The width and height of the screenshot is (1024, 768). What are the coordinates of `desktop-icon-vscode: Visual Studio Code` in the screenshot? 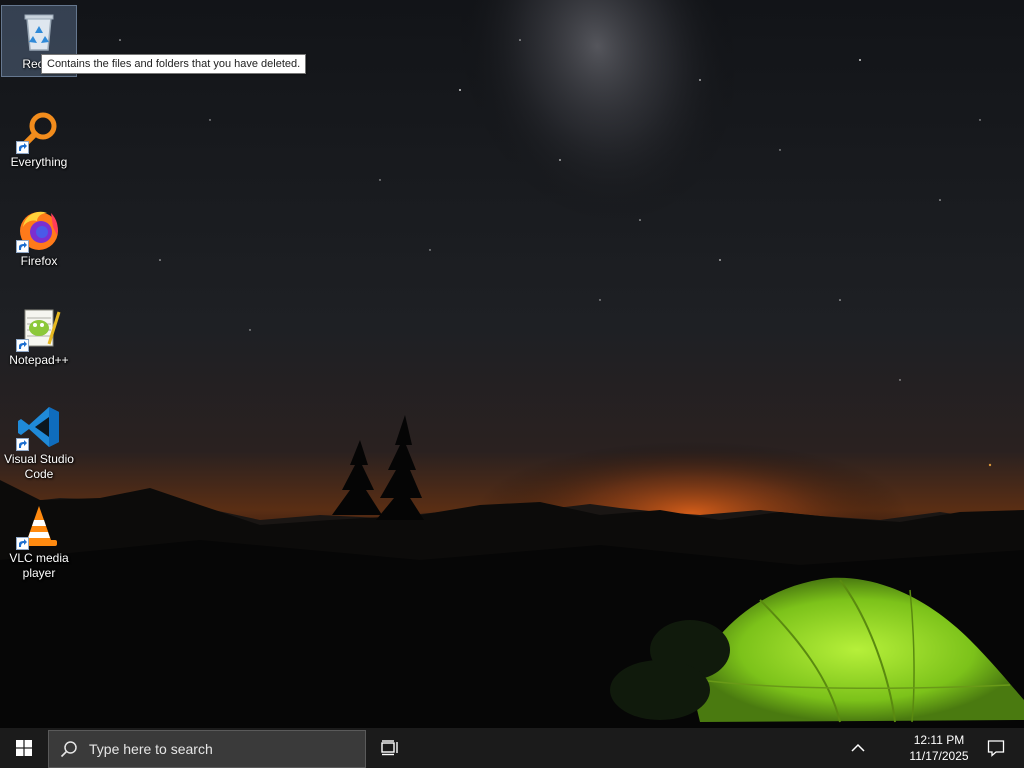 It's located at (39, 444).